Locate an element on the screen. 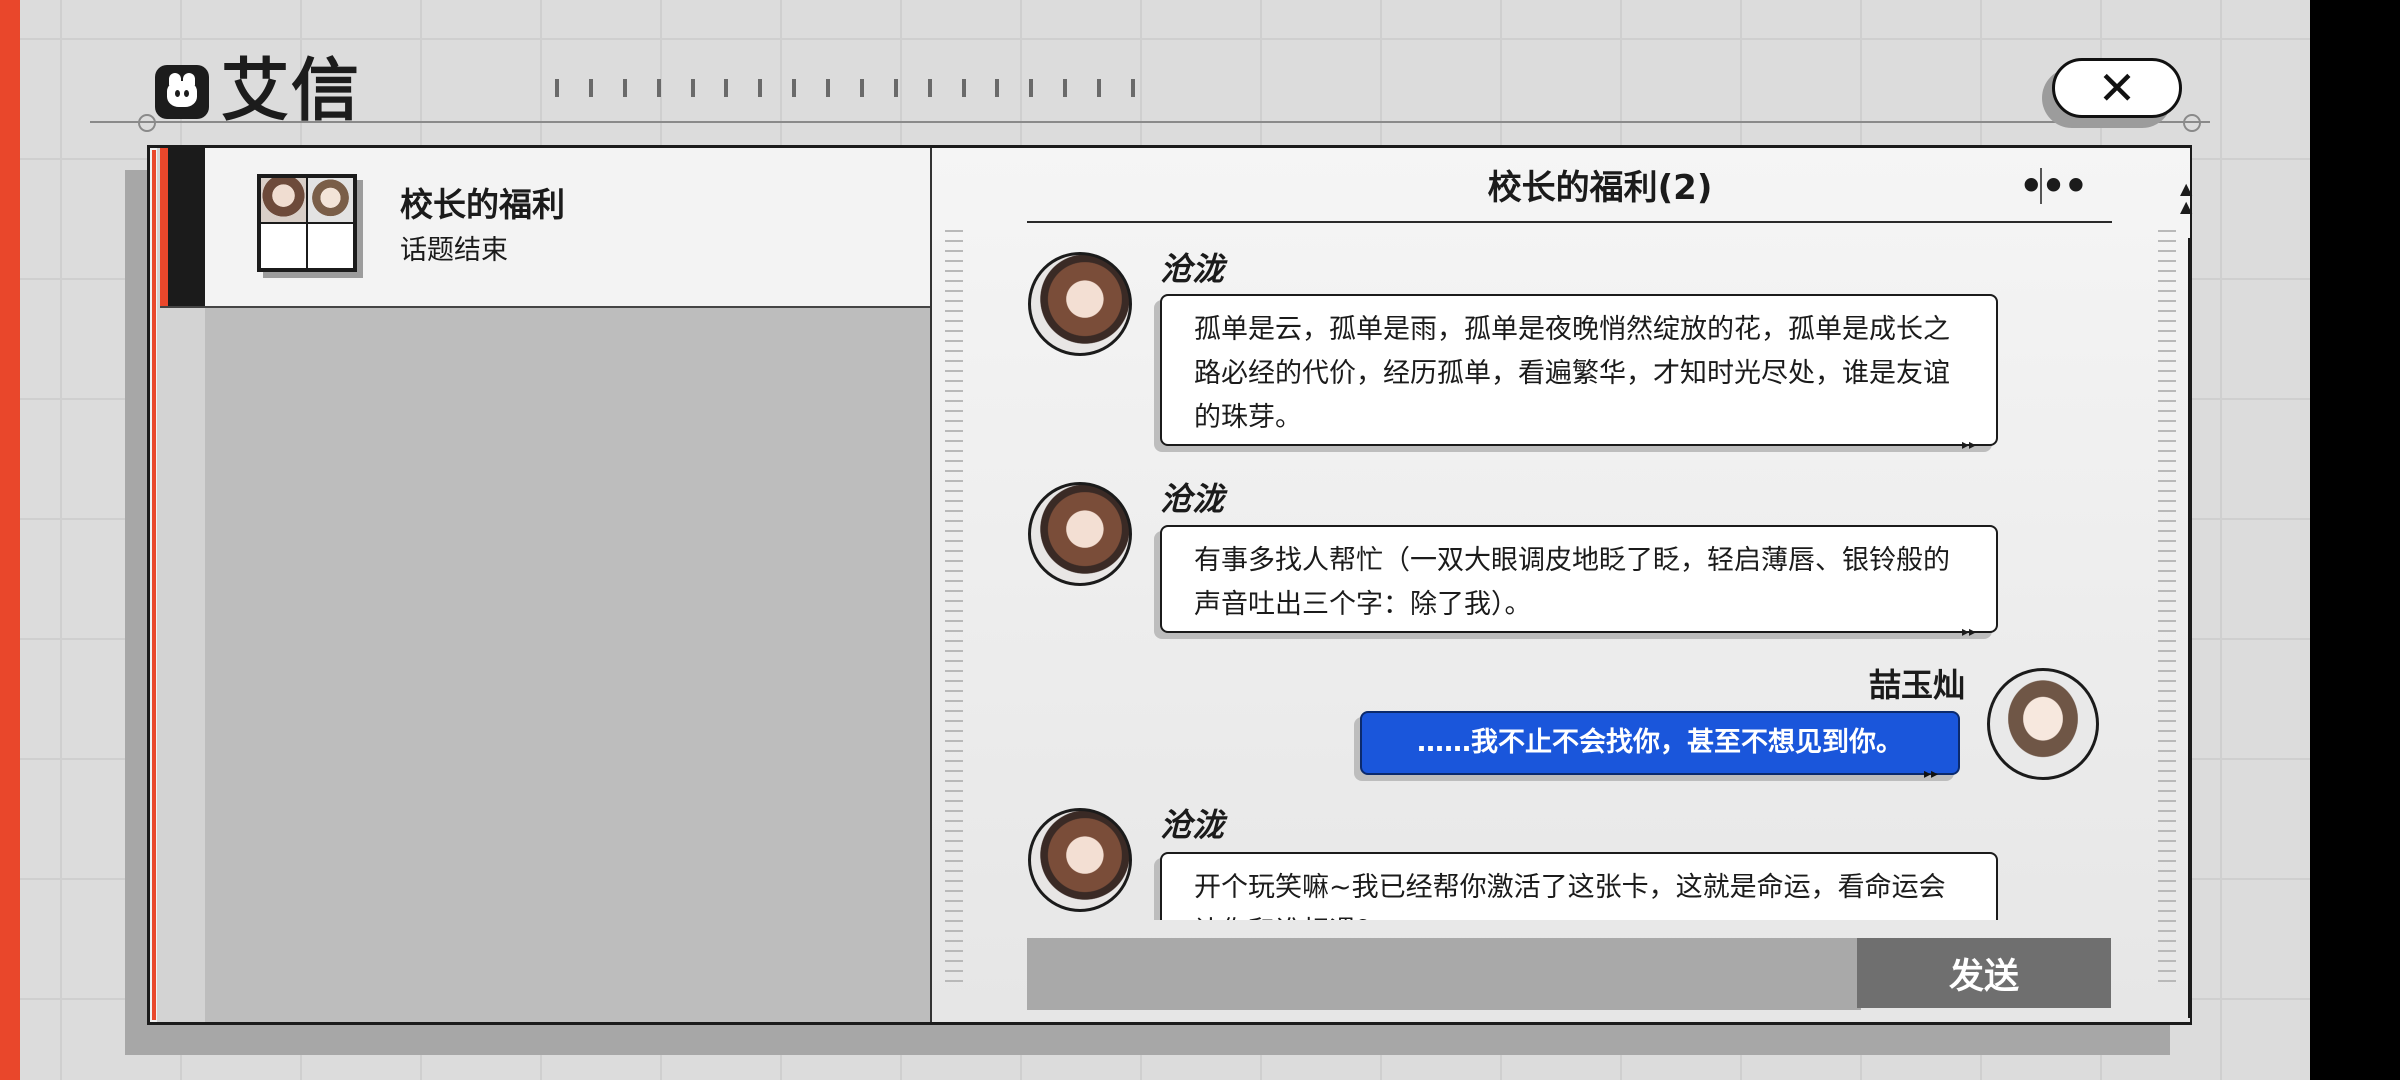 The image size is (2400, 1080). message-bubble: 开个玩笑嘛~我已经帮你激活了这张卡，这就是命运，看命运会让你和谁相遇？ is located at coordinates (1579, 886).